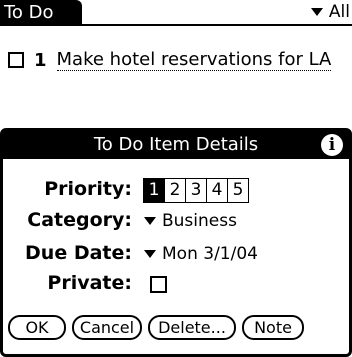 This screenshot has height=357, width=352. What do you see at coordinates (16, 60) in the screenshot?
I see `complete-checkbox` at bounding box center [16, 60].